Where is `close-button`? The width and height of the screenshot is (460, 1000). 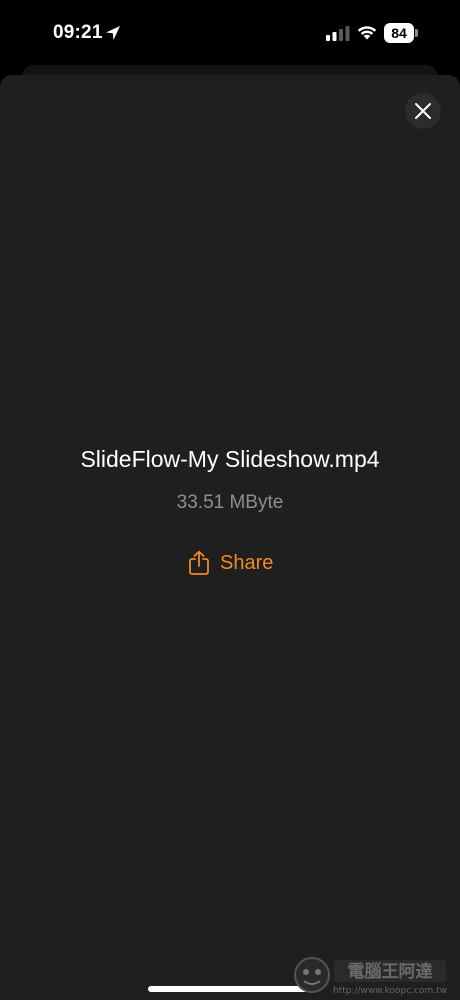
close-button is located at coordinates (423, 111).